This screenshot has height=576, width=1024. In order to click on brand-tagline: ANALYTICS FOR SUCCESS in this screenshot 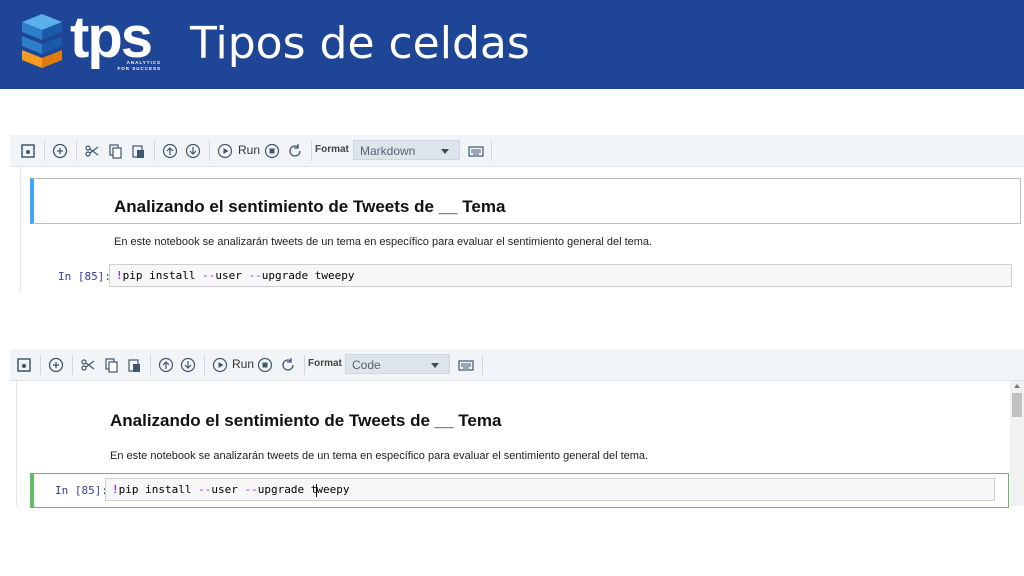, I will do `click(138, 66)`.